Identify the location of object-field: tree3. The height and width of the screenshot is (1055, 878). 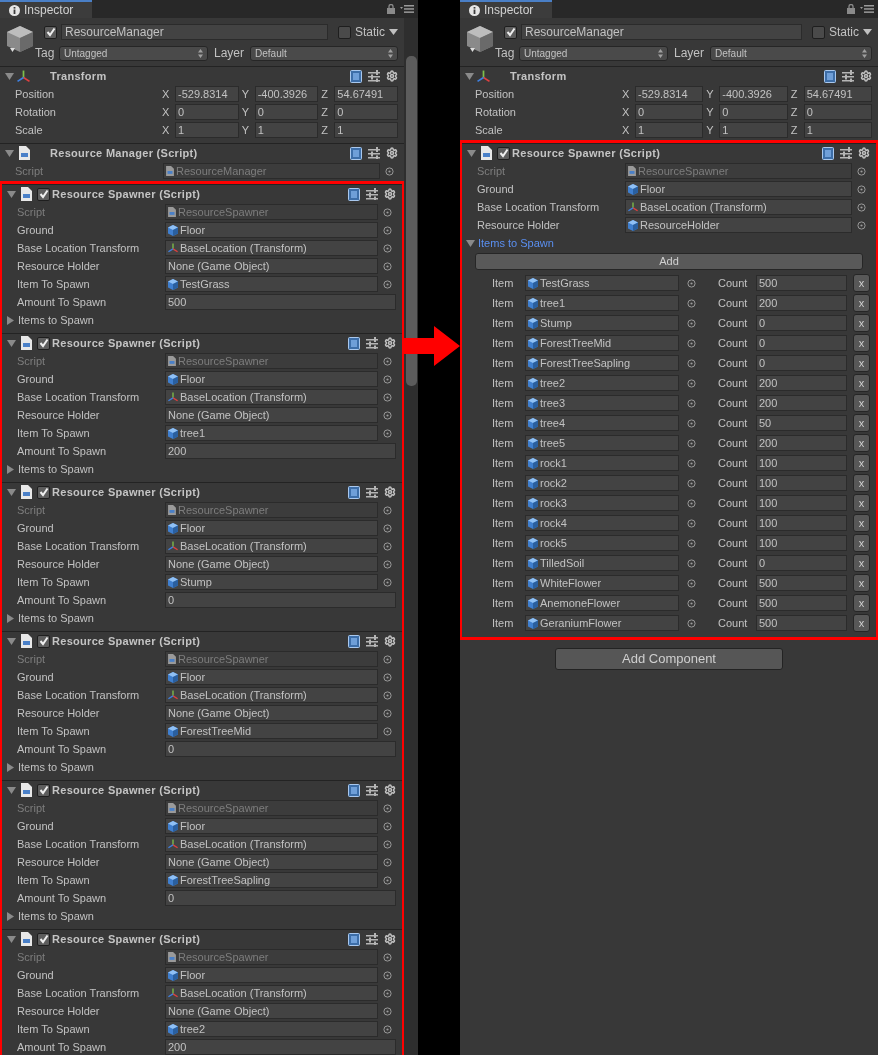
(602, 403).